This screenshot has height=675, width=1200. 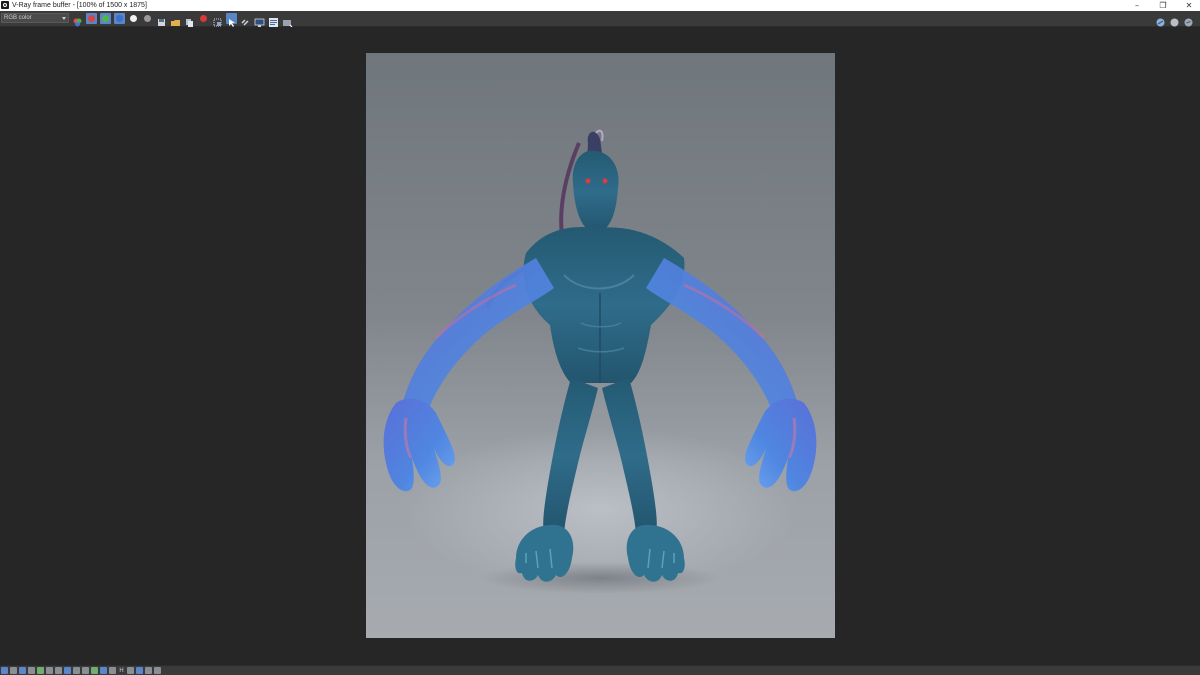 I want to click on zoom-icon, so click(x=112, y=670).